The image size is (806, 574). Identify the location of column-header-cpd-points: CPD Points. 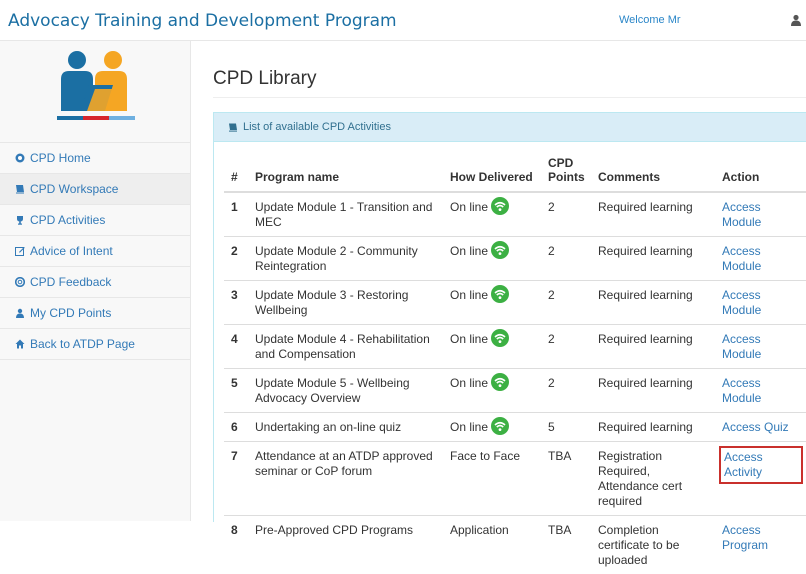
(566, 172).